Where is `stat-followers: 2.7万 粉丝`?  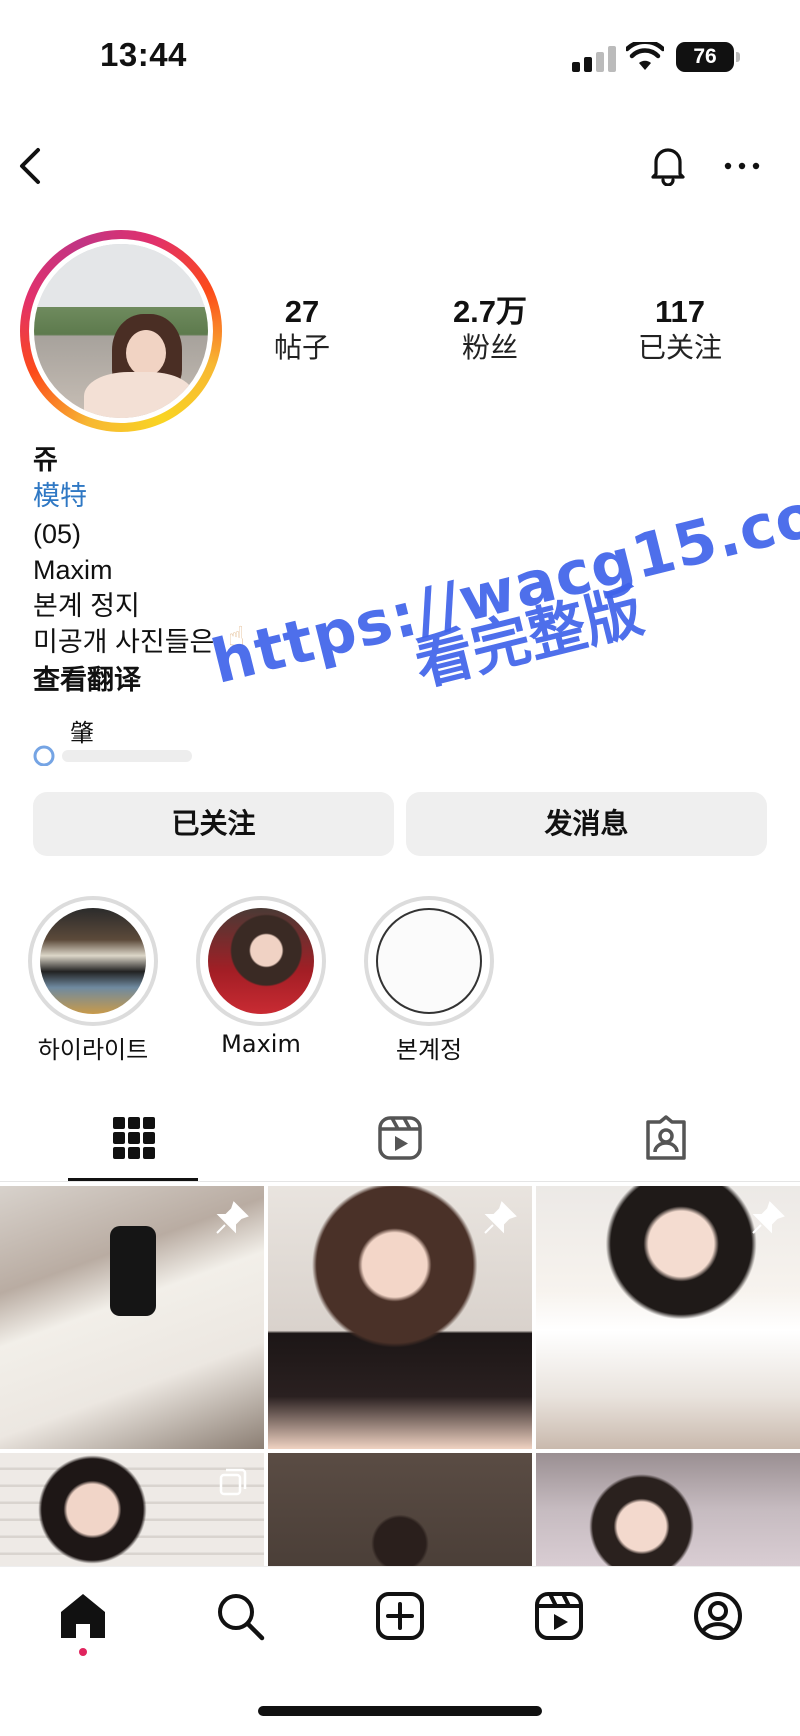 stat-followers: 2.7万 粉丝 is located at coordinates (490, 330).